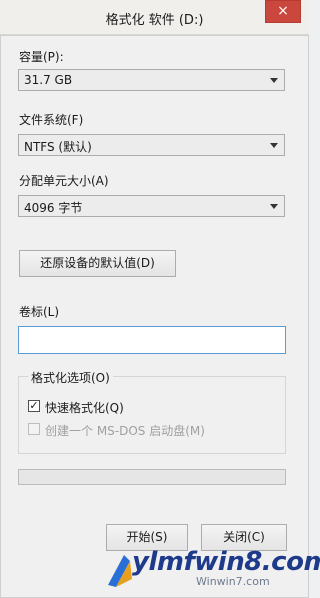 The image size is (320, 598). What do you see at coordinates (233, 581) in the screenshot?
I see `watermark-subtext: Winwin7.com` at bounding box center [233, 581].